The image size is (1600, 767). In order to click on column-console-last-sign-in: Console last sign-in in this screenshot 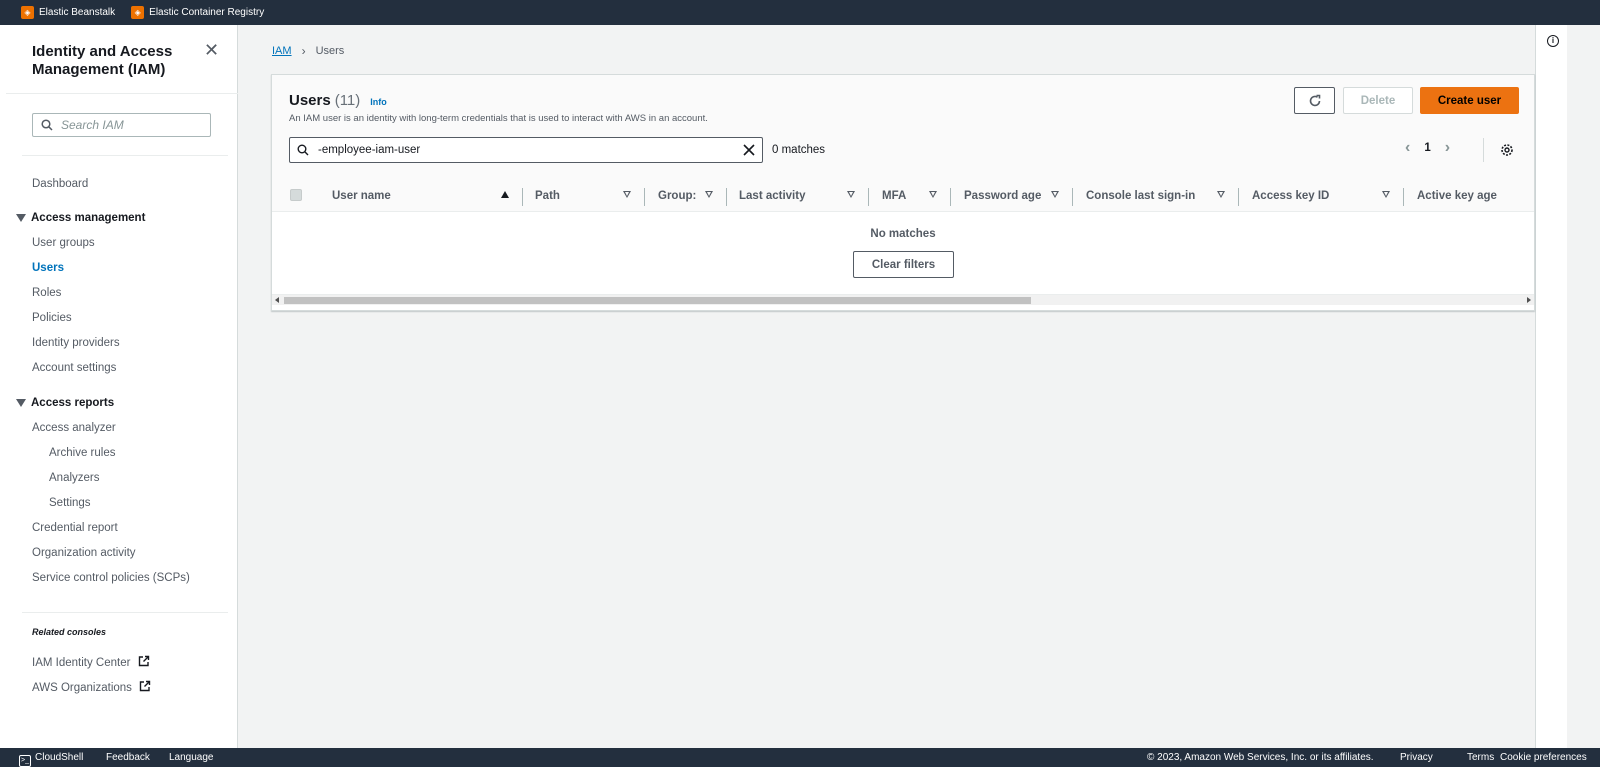, I will do `click(1156, 195)`.